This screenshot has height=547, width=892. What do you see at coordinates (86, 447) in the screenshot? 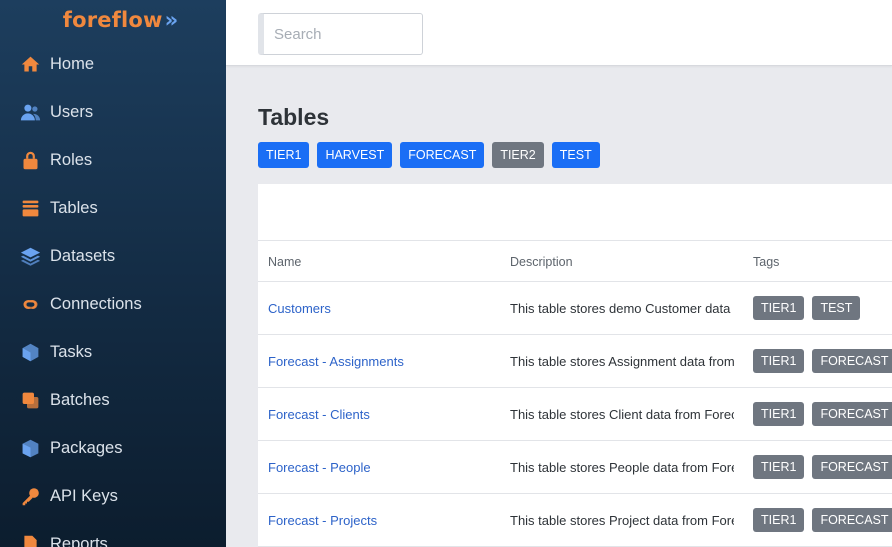
I see `sidebar-item-label: Packages` at bounding box center [86, 447].